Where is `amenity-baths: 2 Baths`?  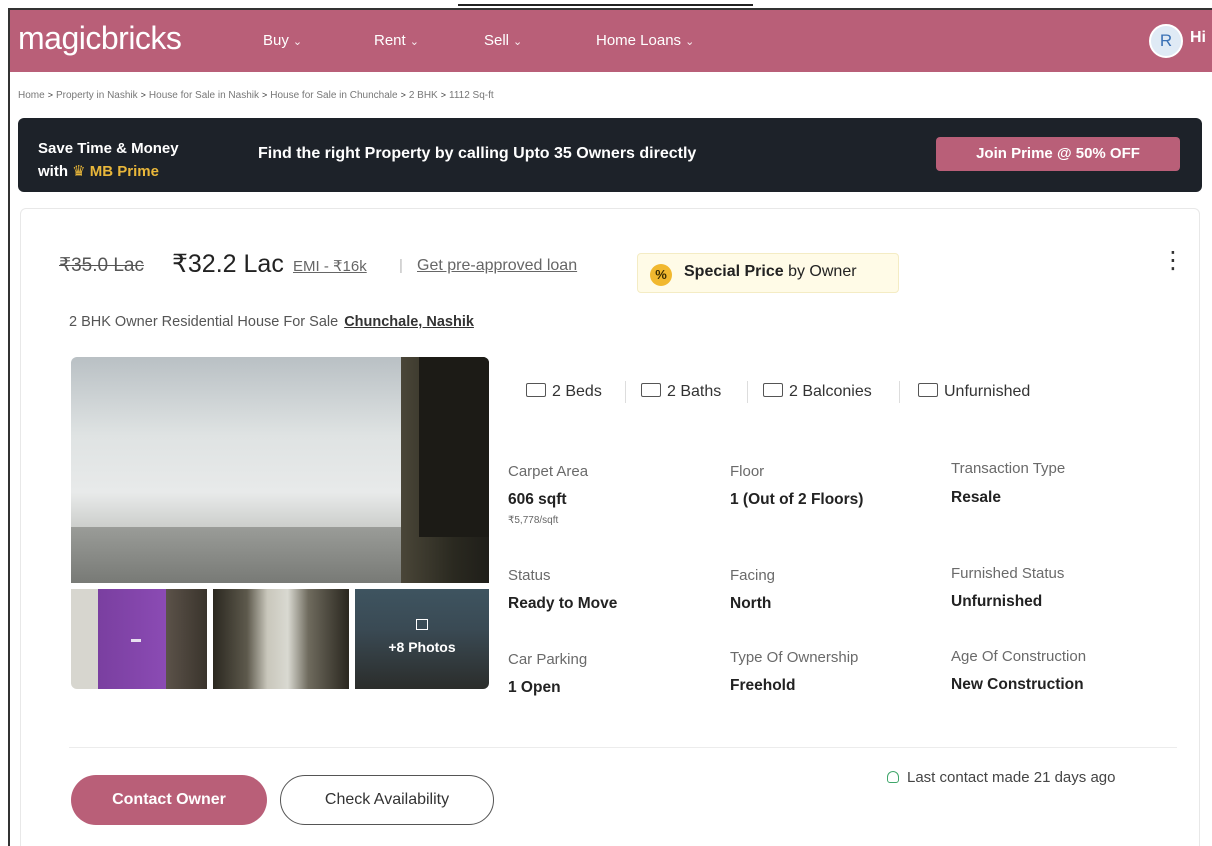 amenity-baths: 2 Baths is located at coordinates (681, 392).